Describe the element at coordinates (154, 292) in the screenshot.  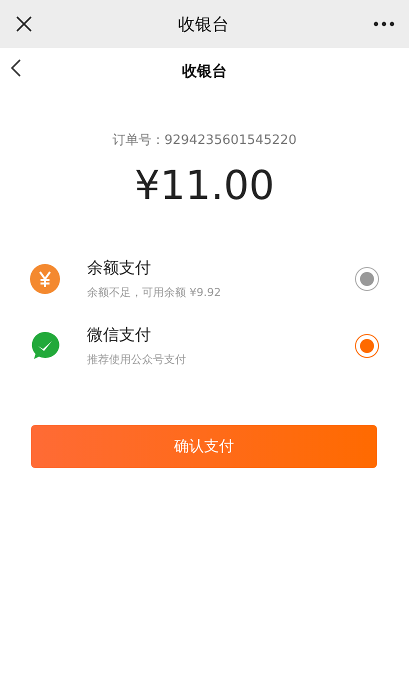
I see `method-note: 余额不足，可用余额 ¥9.92` at that location.